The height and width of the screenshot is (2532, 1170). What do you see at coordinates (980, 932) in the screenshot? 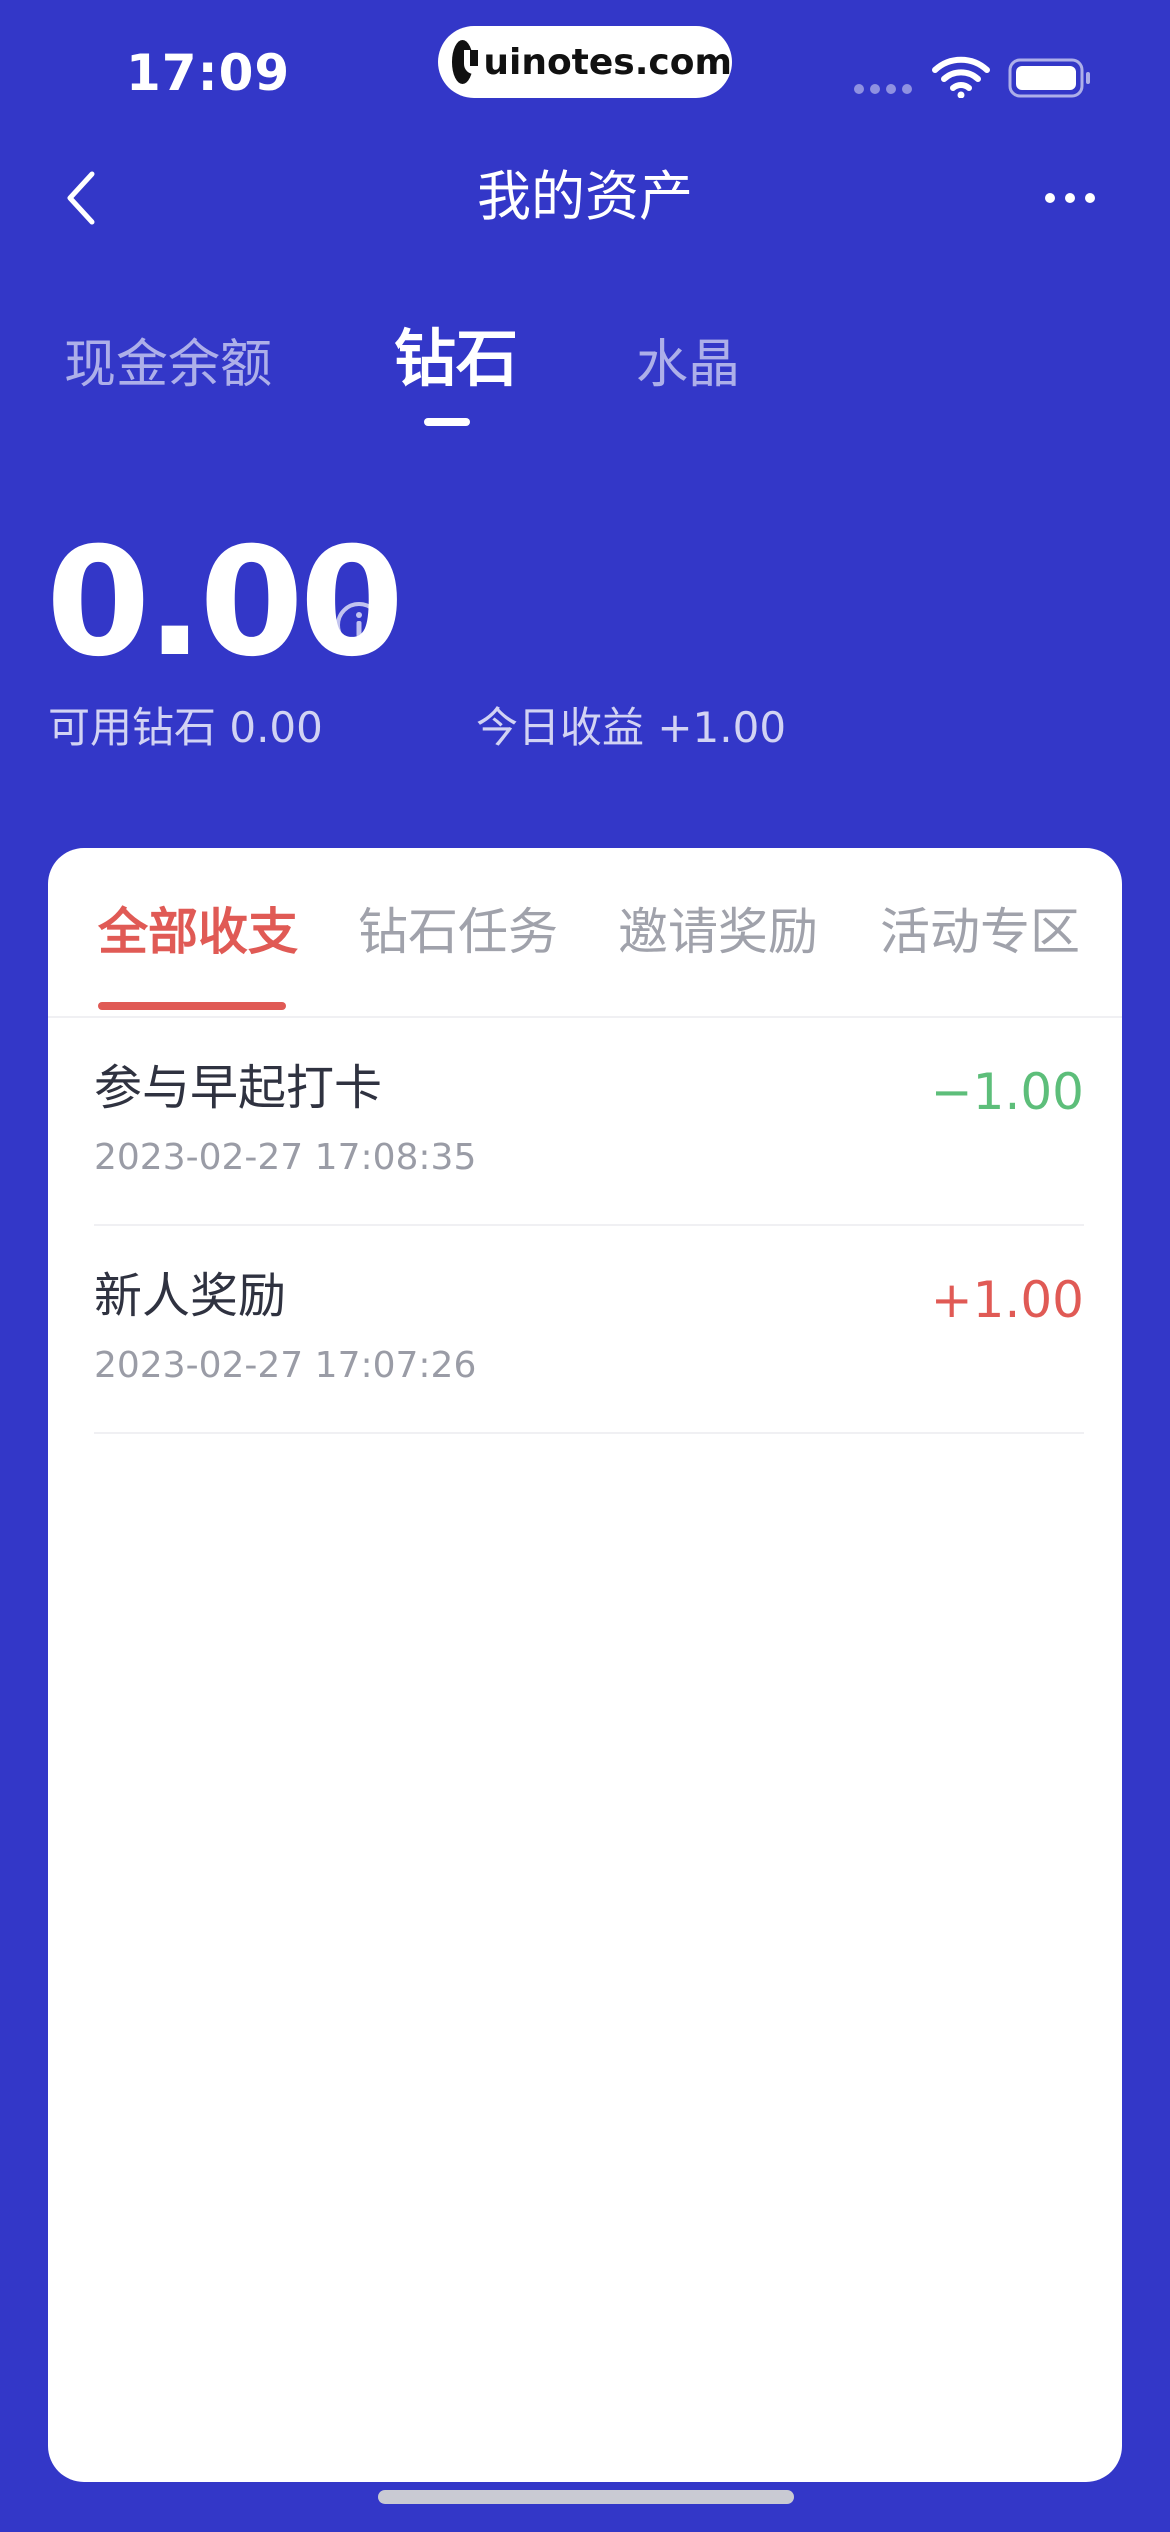
I see `tab-activity-zone: 活动专区` at bounding box center [980, 932].